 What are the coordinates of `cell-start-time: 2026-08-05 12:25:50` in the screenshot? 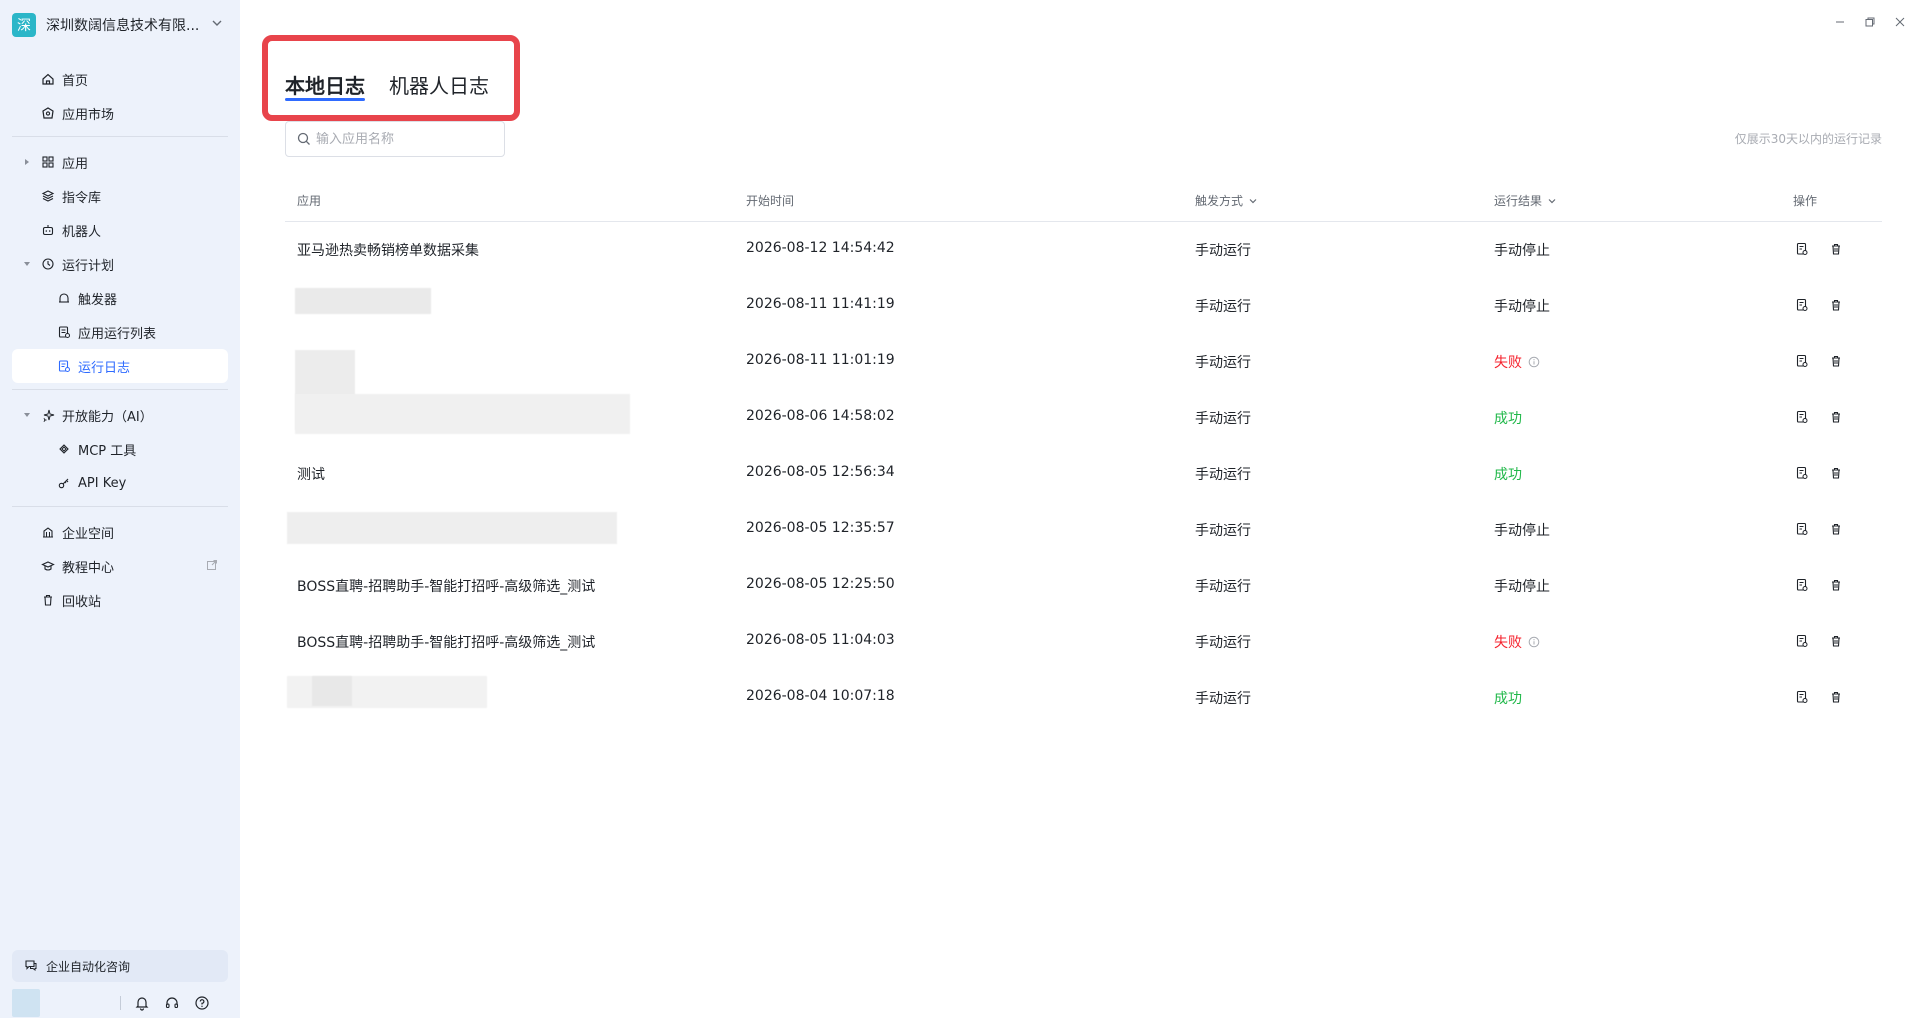 It's located at (820, 584).